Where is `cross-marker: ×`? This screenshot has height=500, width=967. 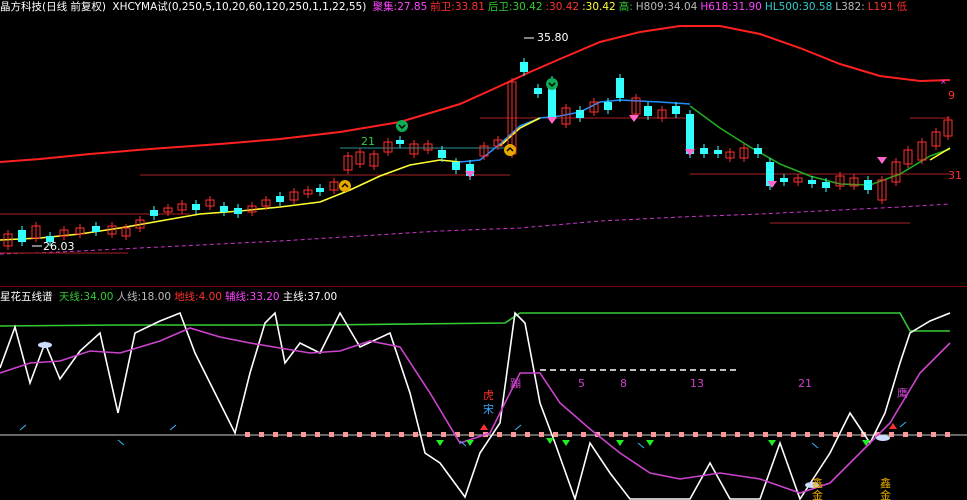
cross-marker: × is located at coordinates (943, 81).